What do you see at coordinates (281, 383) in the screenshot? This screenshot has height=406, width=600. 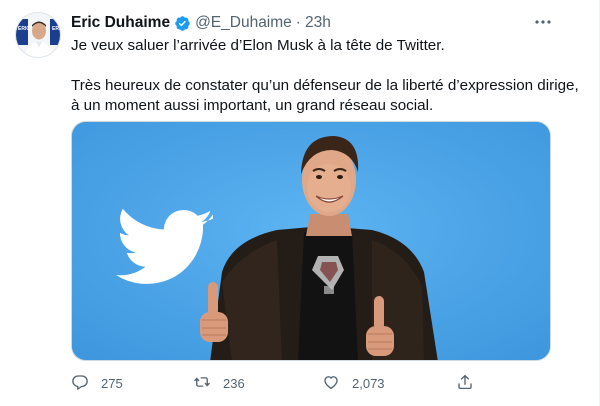 I see `tweet-action-bar: 275 236 2,073` at bounding box center [281, 383].